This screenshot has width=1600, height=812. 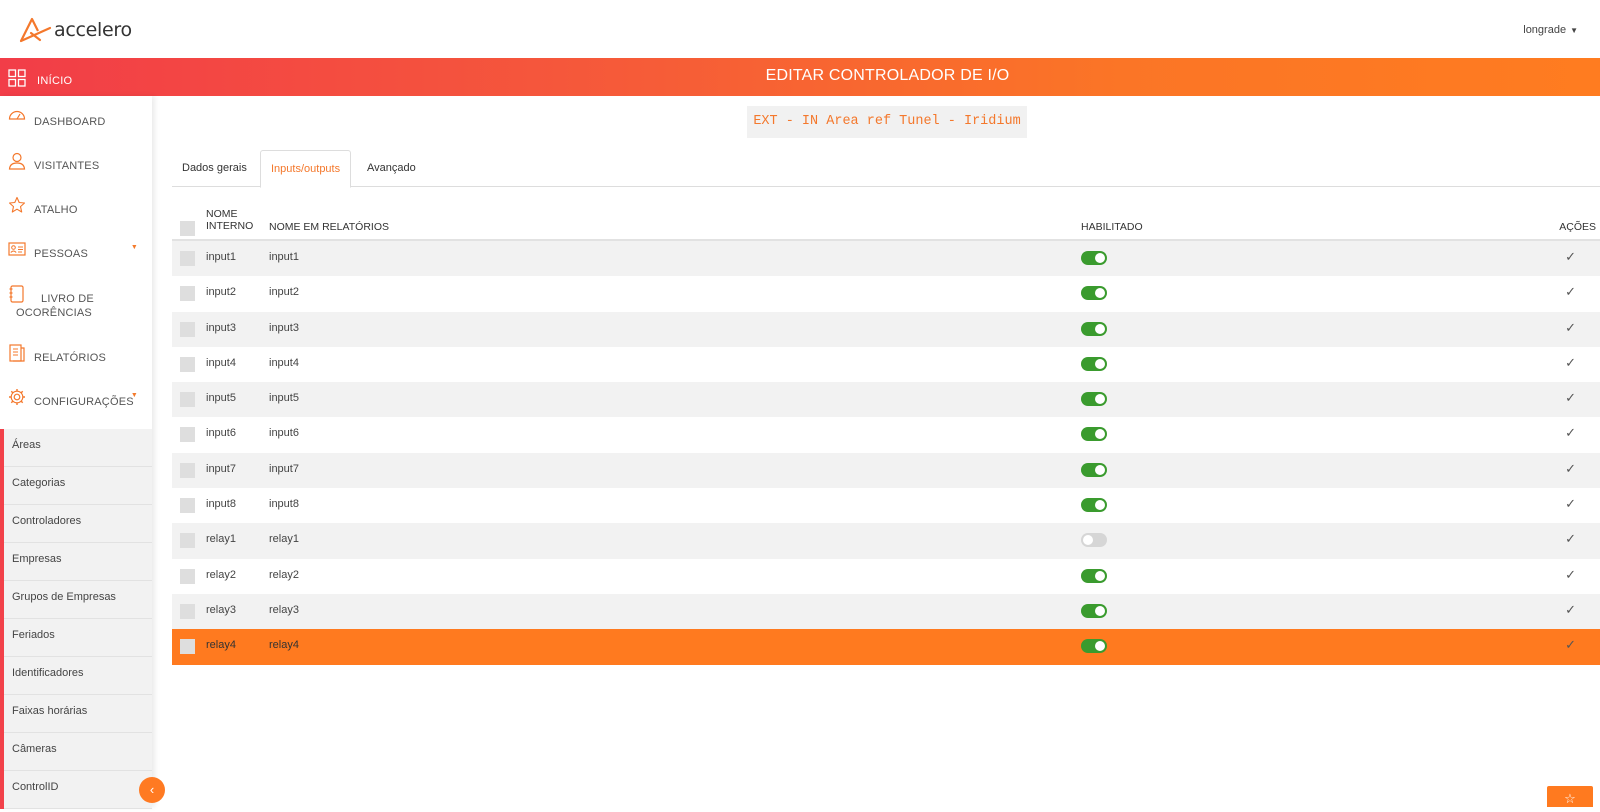 What do you see at coordinates (17, 397) in the screenshot?
I see `gear-icon` at bounding box center [17, 397].